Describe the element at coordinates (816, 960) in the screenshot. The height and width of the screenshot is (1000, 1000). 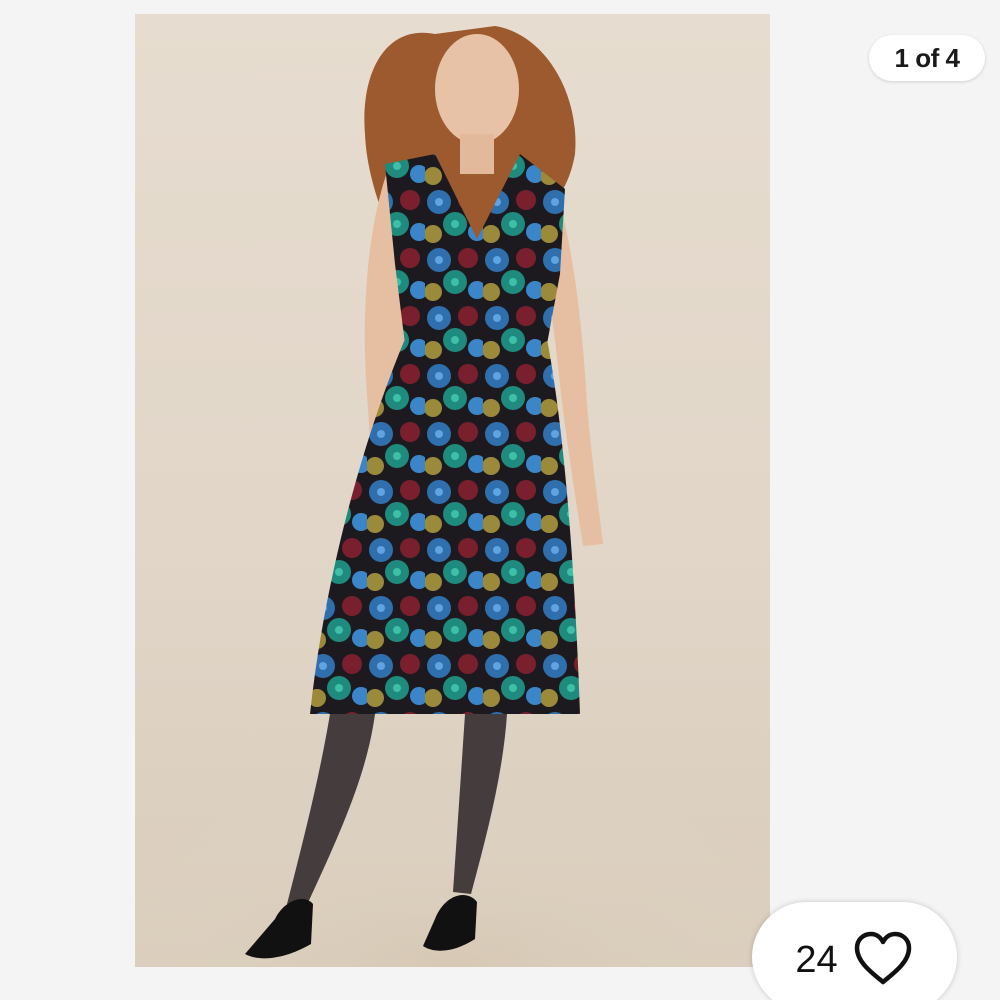
I see `like-count: 24` at that location.